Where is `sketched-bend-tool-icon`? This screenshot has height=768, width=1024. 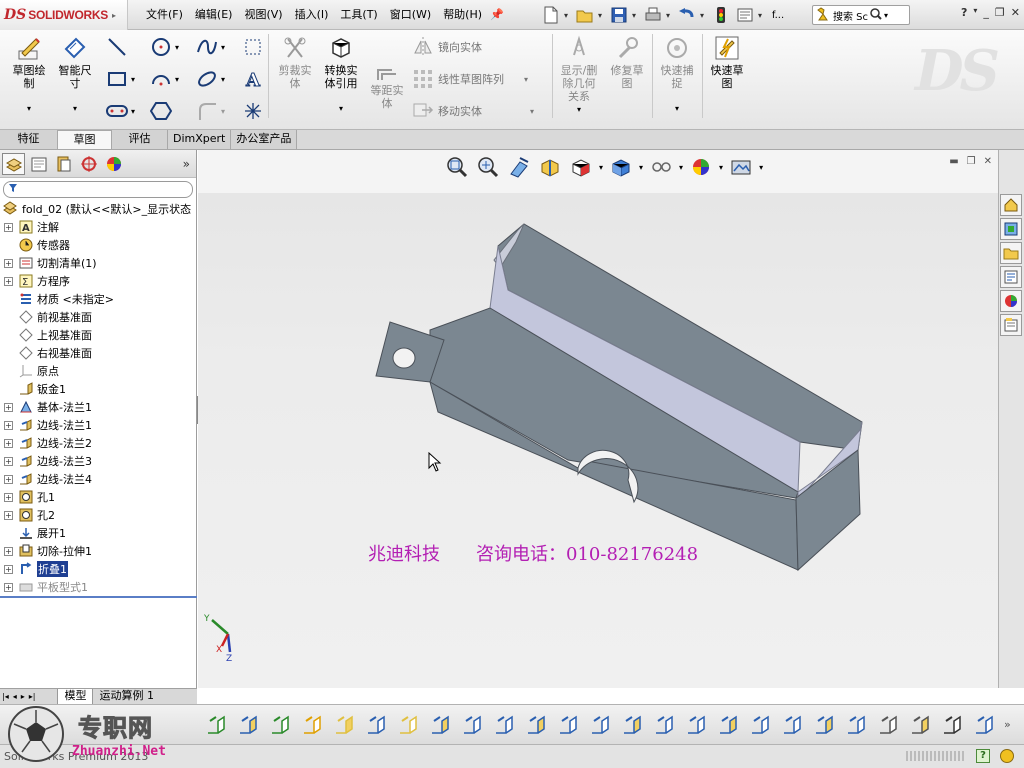 sketched-bend-tool-icon is located at coordinates (375, 725).